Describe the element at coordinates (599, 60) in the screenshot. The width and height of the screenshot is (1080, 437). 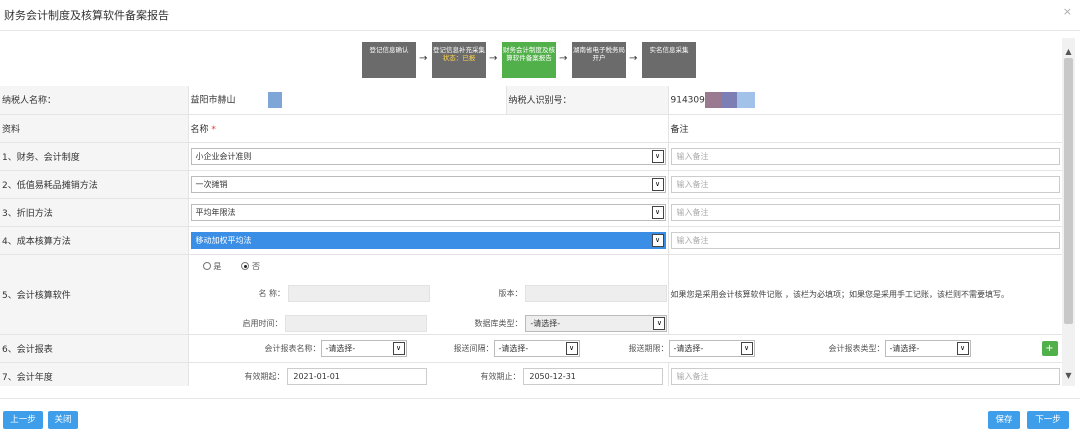
I see `step-4: 湖南省电子税务局开户` at that location.